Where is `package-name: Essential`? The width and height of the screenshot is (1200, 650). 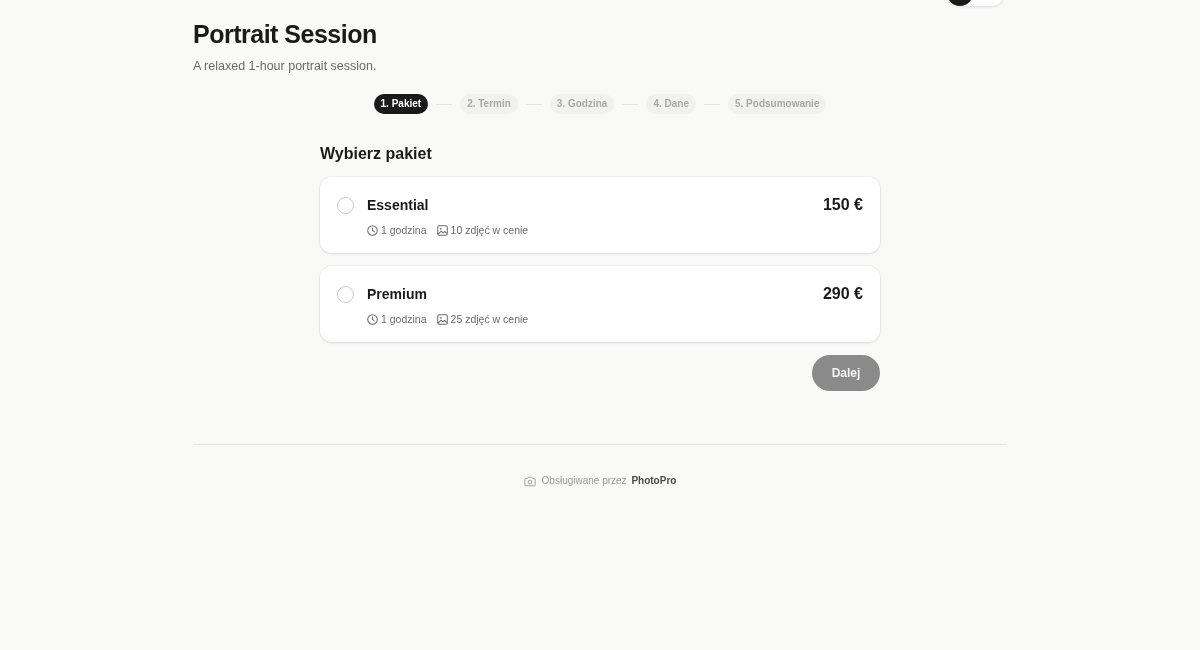 package-name: Essential is located at coordinates (398, 205).